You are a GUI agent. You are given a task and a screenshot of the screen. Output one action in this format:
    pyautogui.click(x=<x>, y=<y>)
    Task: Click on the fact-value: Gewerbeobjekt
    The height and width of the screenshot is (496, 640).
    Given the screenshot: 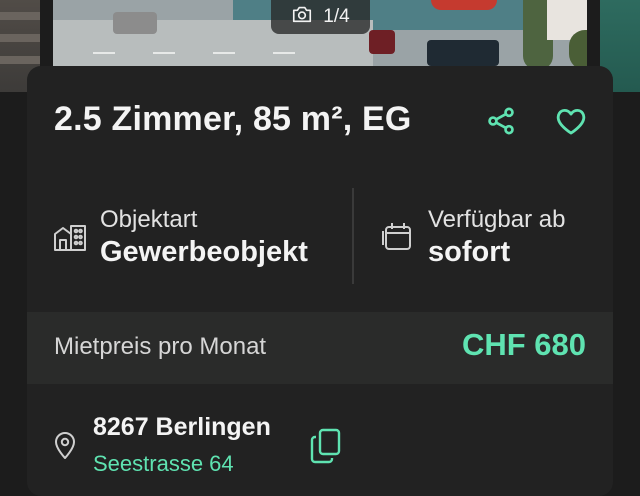 What is the action you would take?
    pyautogui.click(x=204, y=252)
    